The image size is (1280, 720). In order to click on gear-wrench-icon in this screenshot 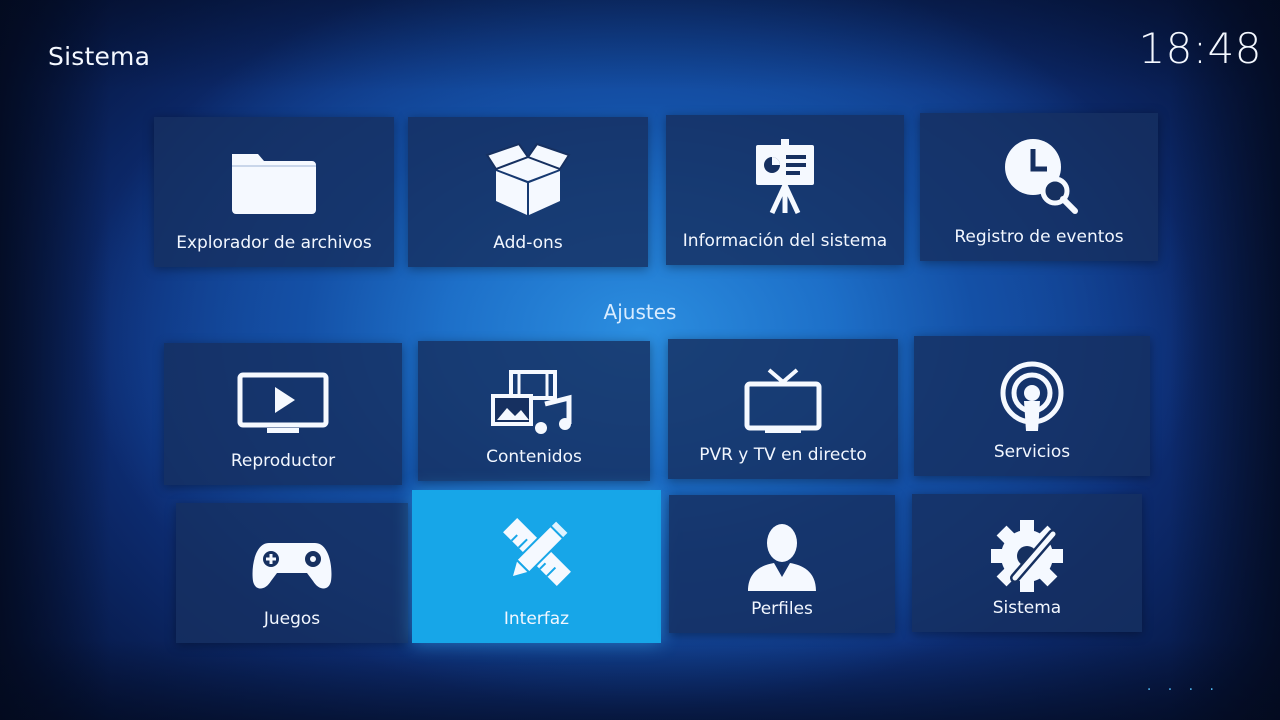, I will do `click(1027, 556)`.